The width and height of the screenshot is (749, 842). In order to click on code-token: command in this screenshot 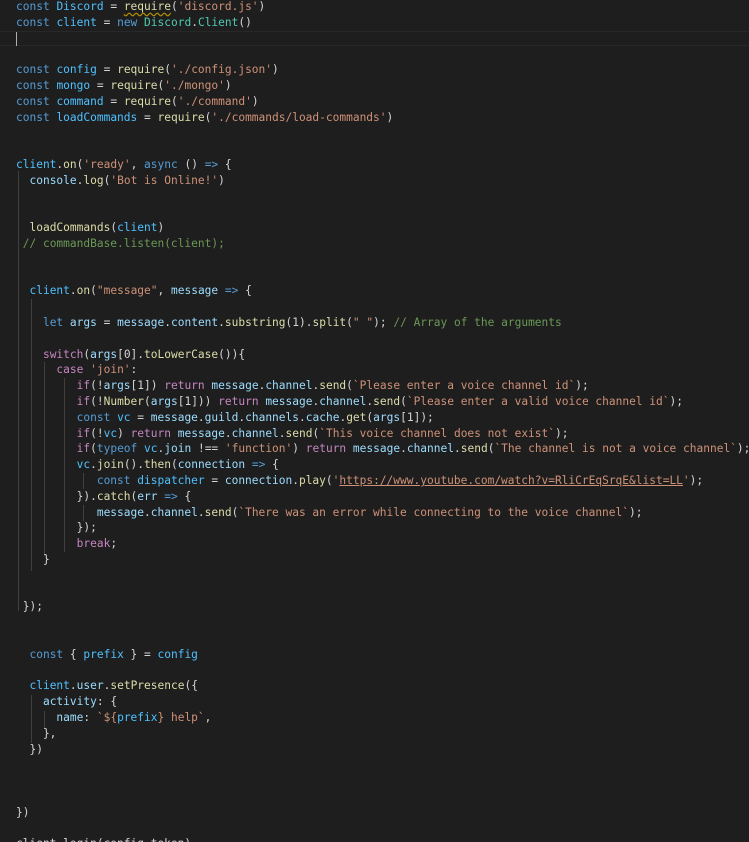, I will do `click(80, 101)`.